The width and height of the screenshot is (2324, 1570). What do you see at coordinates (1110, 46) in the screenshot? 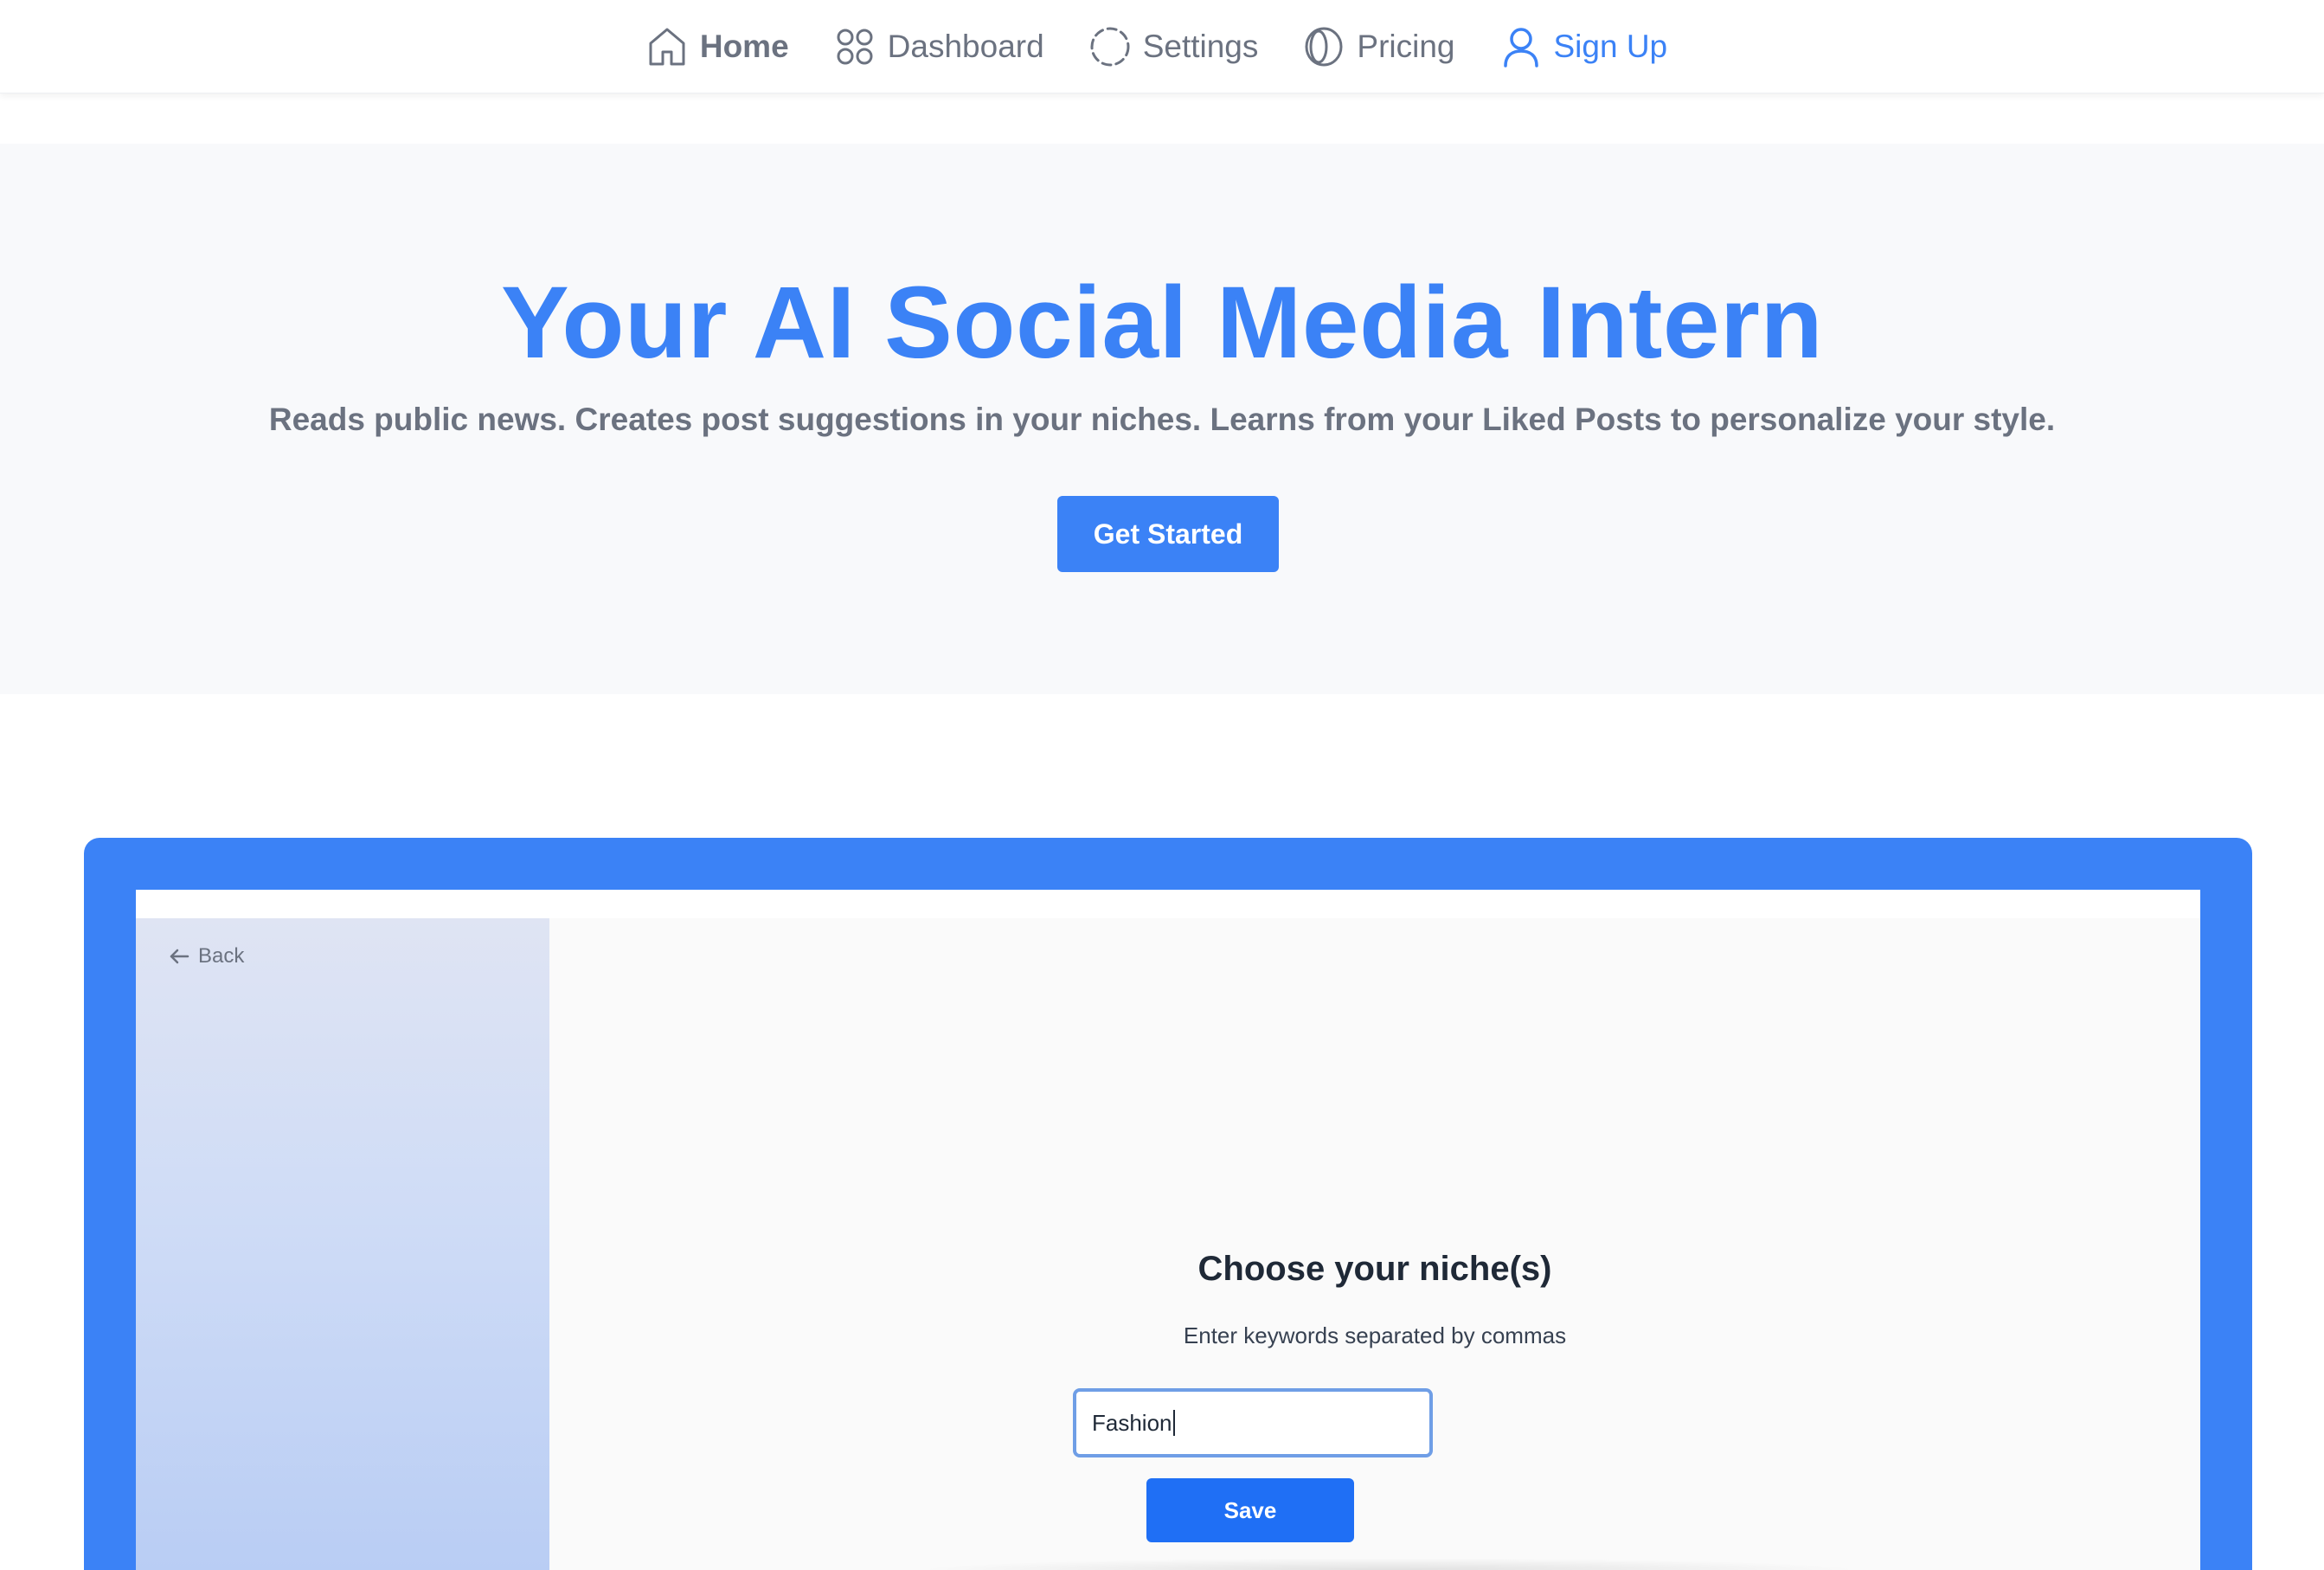
I see `dashed-circle-icon` at bounding box center [1110, 46].